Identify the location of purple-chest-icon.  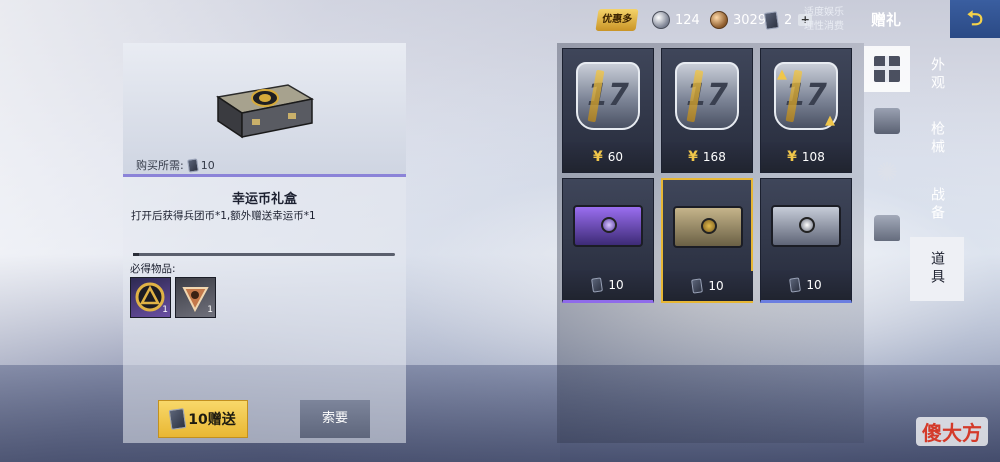
(608, 225).